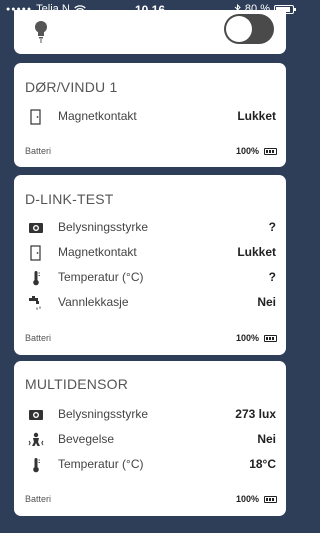 This screenshot has height=533, width=320. I want to click on sensor-row: Bevegelse Nei, so click(152, 440).